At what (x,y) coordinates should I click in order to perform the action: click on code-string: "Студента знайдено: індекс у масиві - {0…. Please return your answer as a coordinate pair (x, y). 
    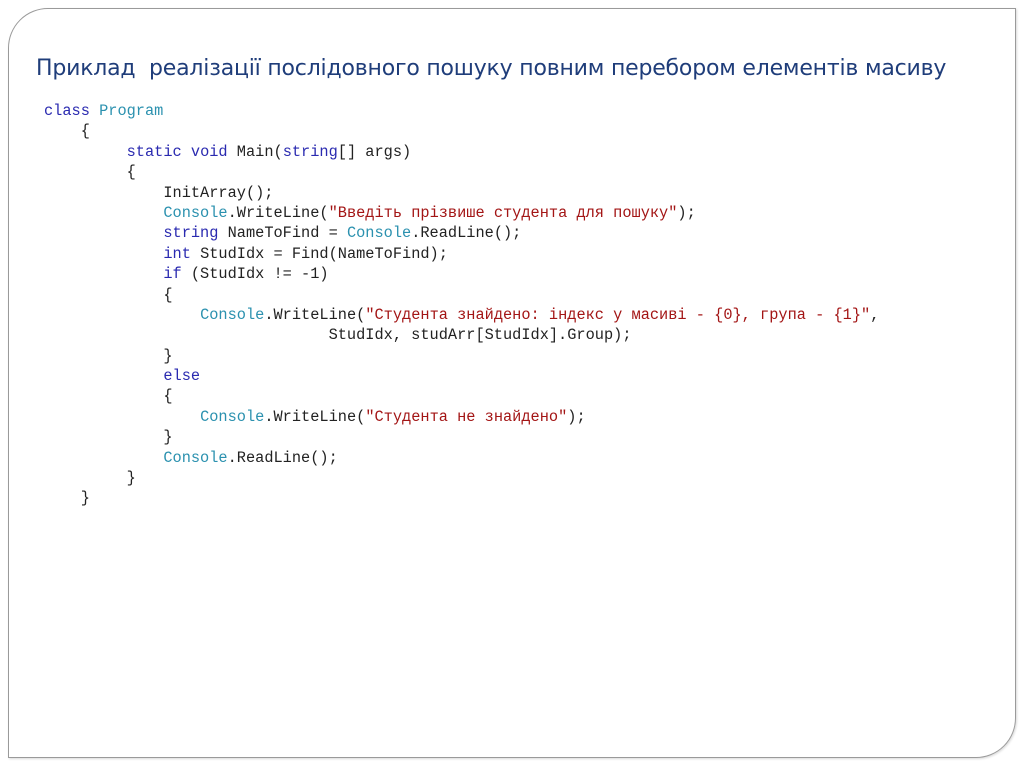
    Looking at the image, I should click on (618, 314).